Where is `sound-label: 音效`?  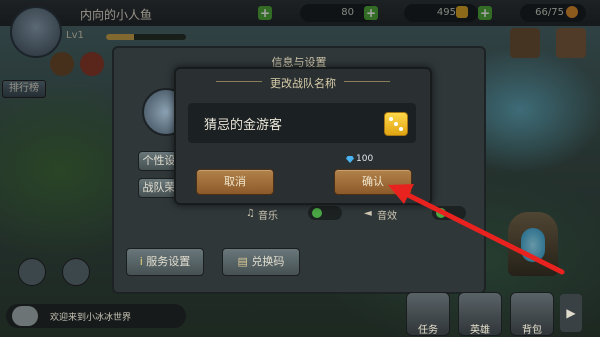 sound-label: 音效 is located at coordinates (387, 216).